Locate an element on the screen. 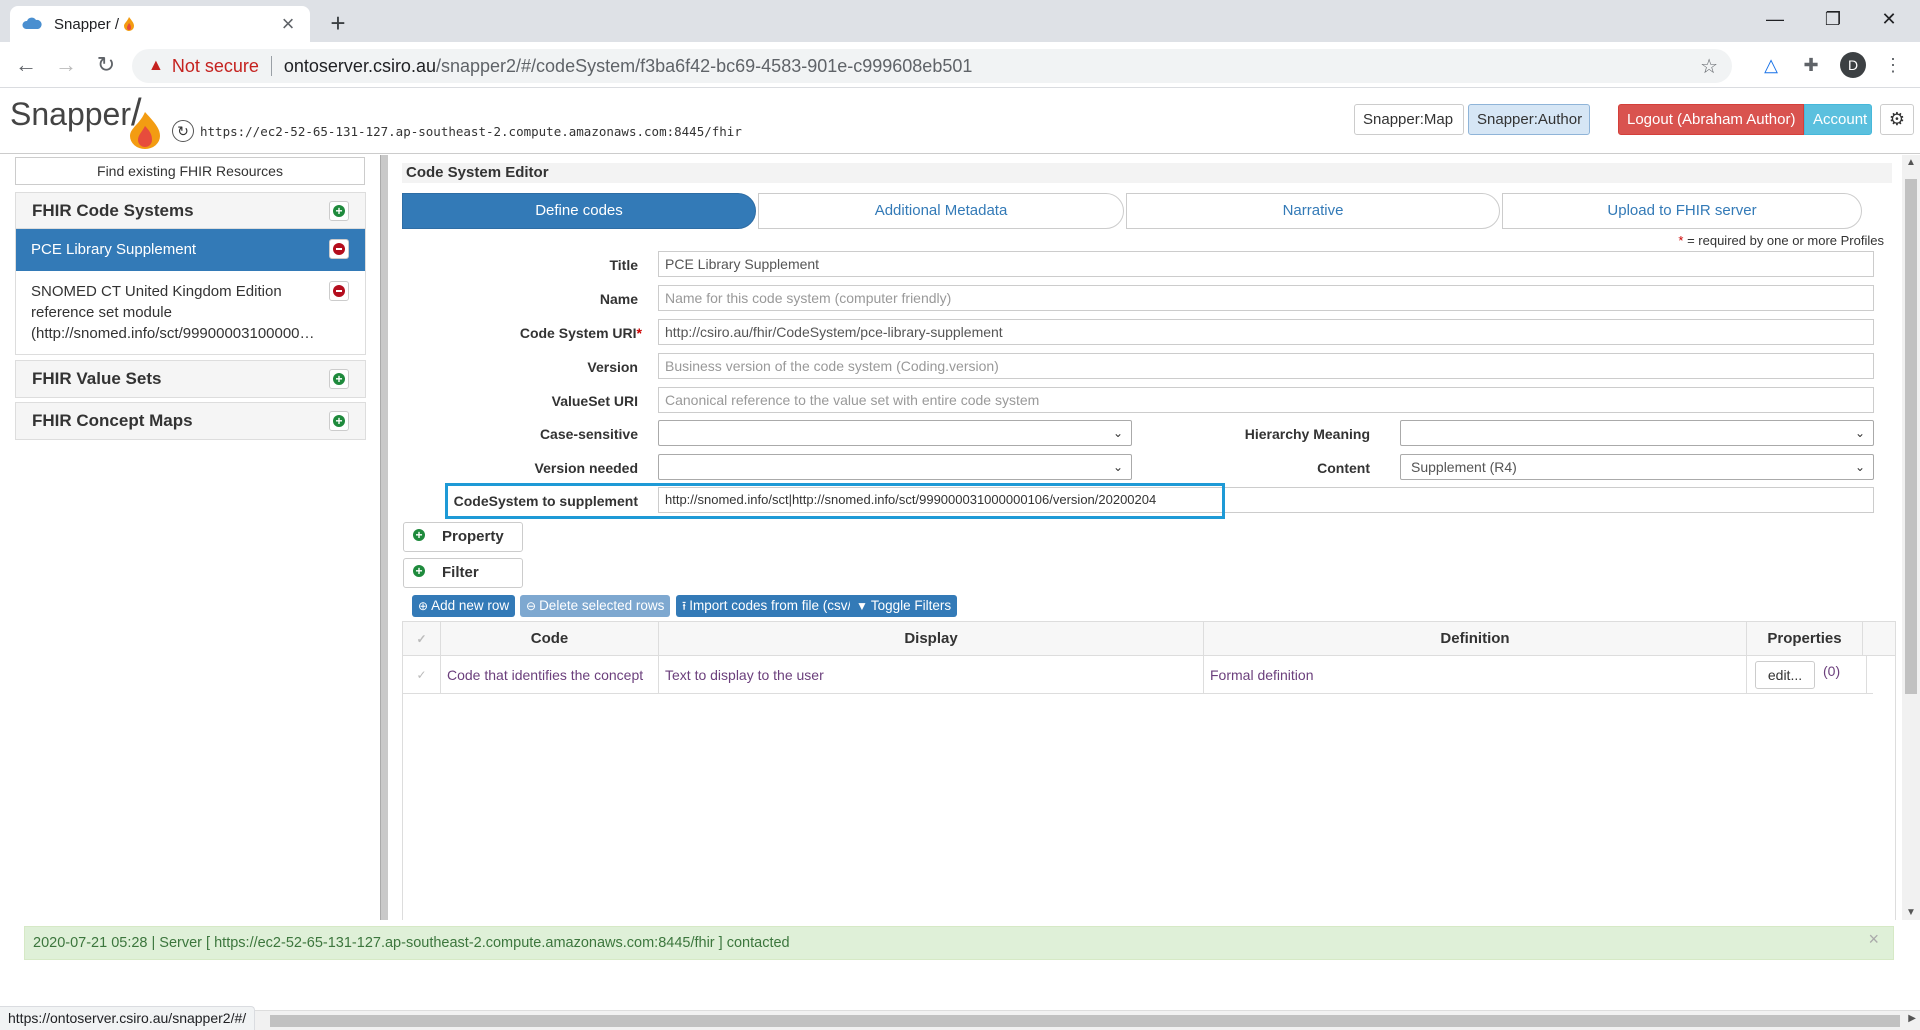 The width and height of the screenshot is (1920, 1030). cell-definition: Formal definition is located at coordinates (1475, 675).